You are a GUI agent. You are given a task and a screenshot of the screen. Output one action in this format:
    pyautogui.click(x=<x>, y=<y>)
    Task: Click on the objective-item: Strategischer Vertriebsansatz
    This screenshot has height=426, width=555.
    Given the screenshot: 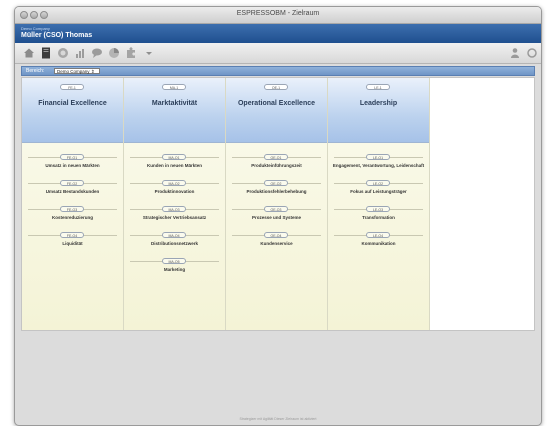 What is the action you would take?
    pyautogui.click(x=174, y=218)
    